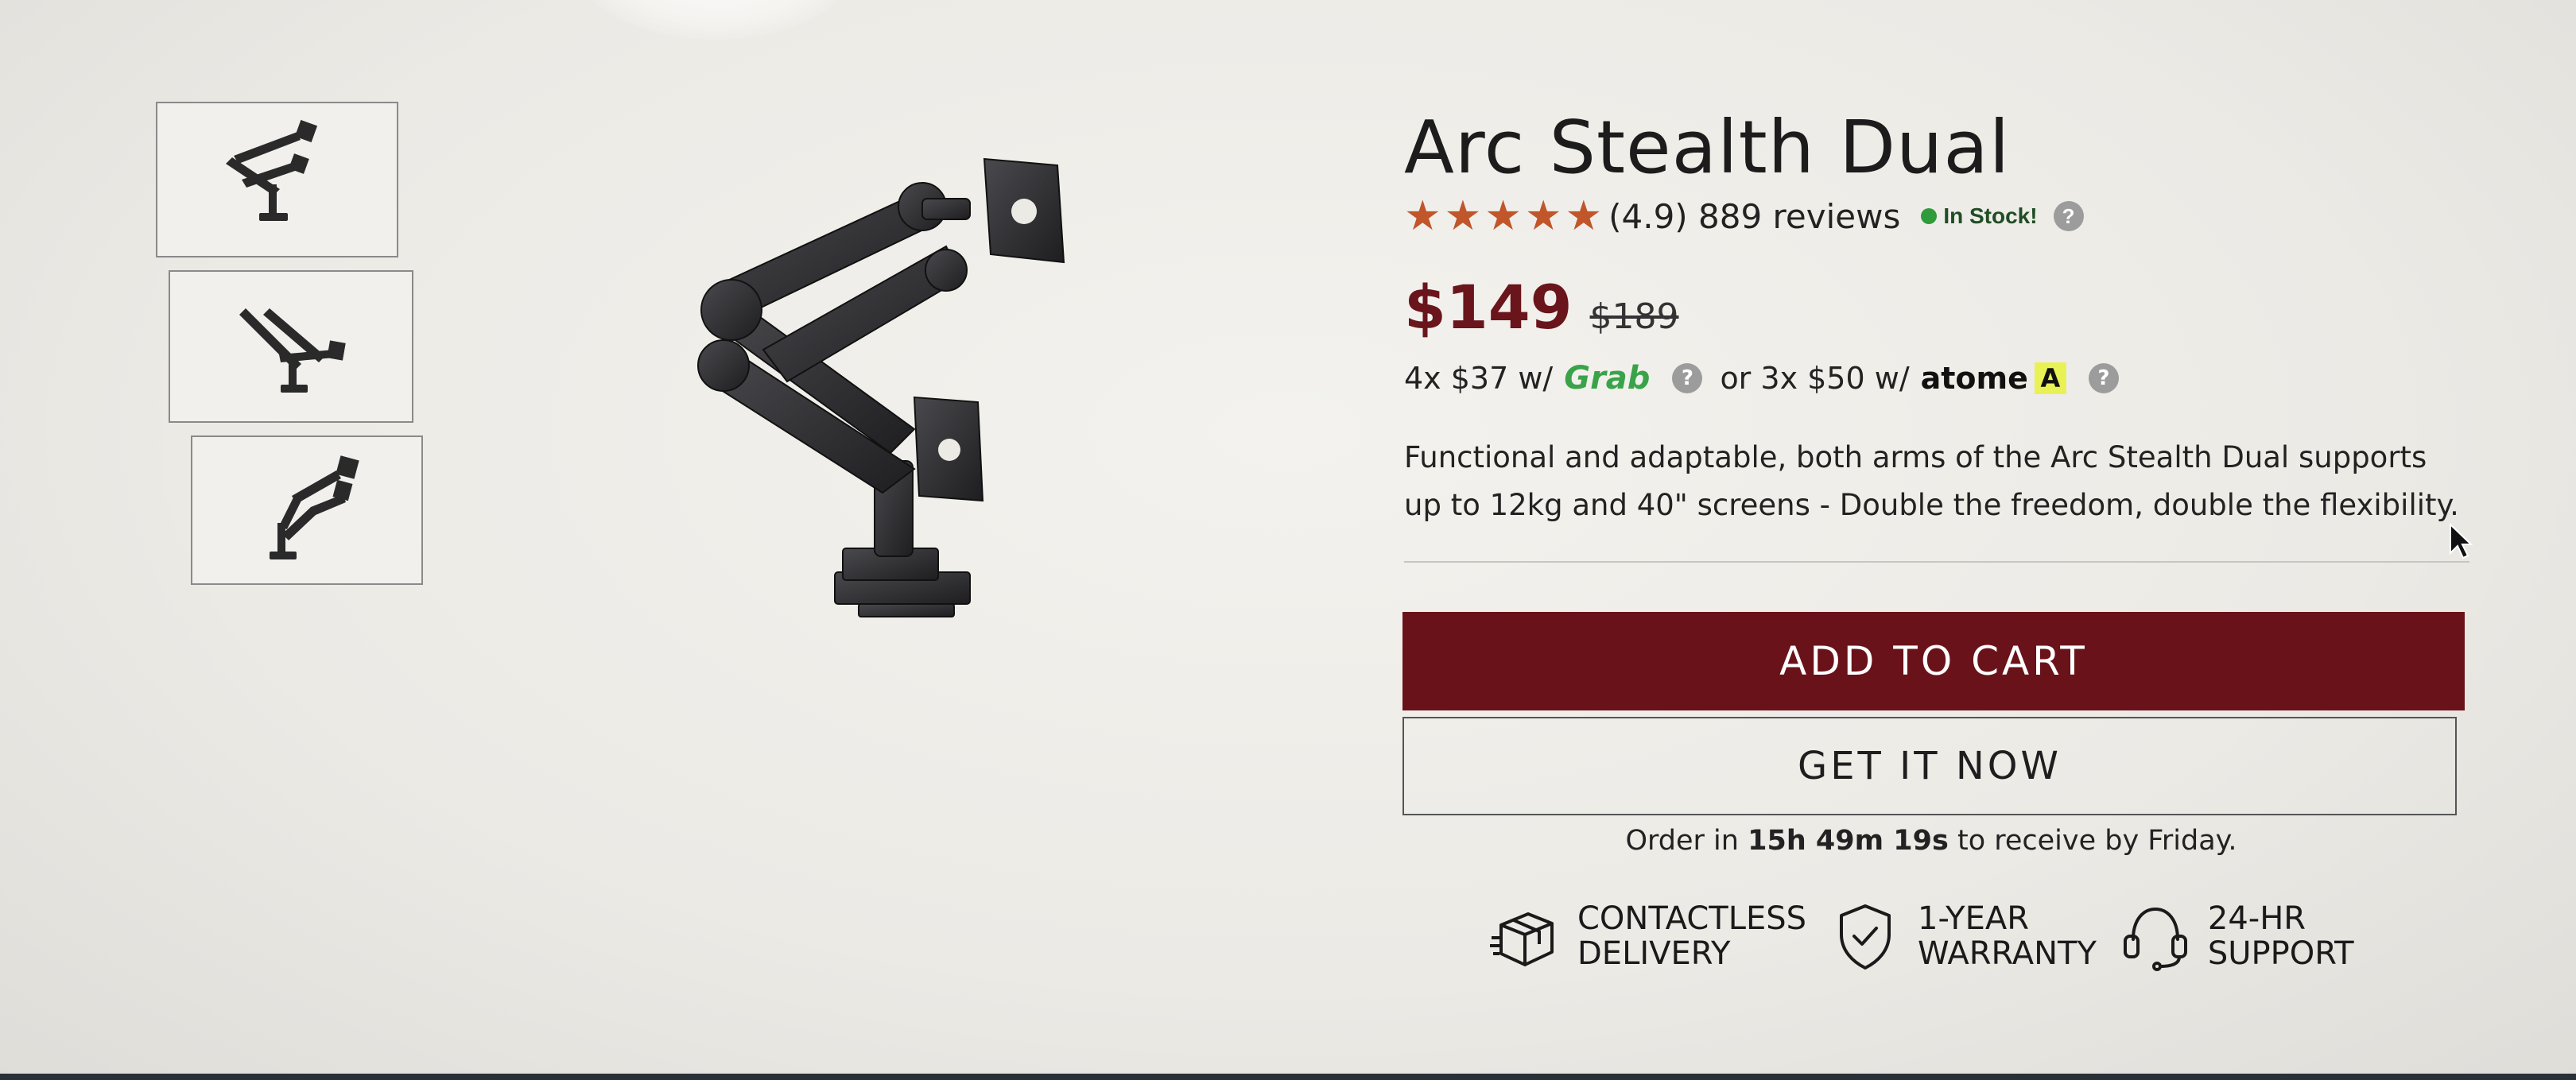  I want to click on feature-contactless-delivery: CONTACTLESS DELIVERY, so click(1647, 936).